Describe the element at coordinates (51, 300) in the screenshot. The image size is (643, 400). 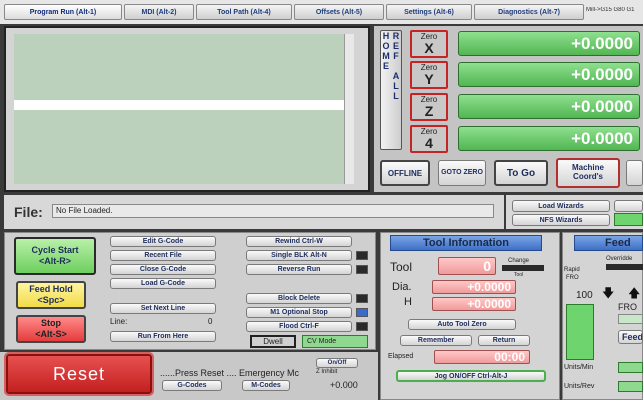
I see `feed-hold-line2: <Spc>` at that location.